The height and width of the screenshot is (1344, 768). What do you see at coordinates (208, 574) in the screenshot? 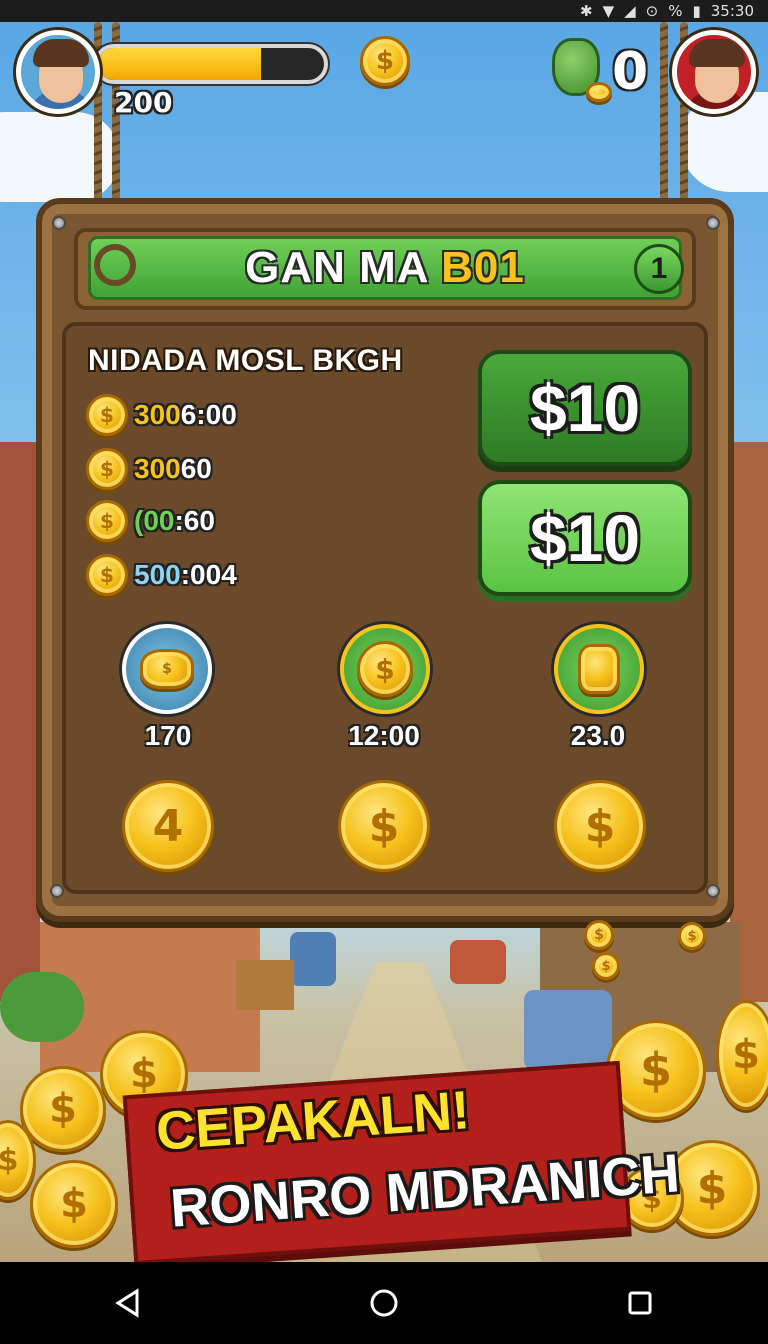
I see `row-rest: :004` at bounding box center [208, 574].